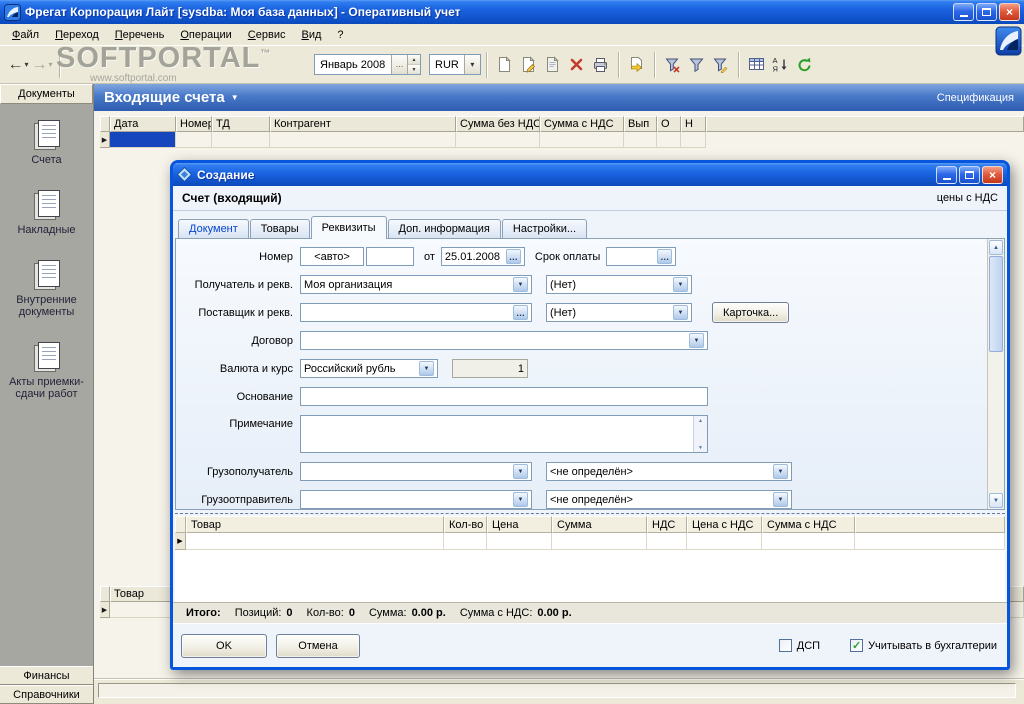  What do you see at coordinates (311, 35) in the screenshot?
I see `menu-view: Вид` at bounding box center [311, 35].